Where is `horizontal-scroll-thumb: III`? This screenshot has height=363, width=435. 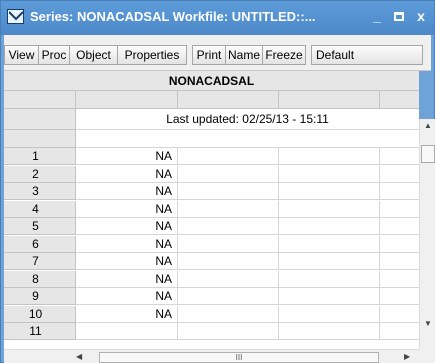
horizontal-scroll-thumb: III is located at coordinates (239, 357).